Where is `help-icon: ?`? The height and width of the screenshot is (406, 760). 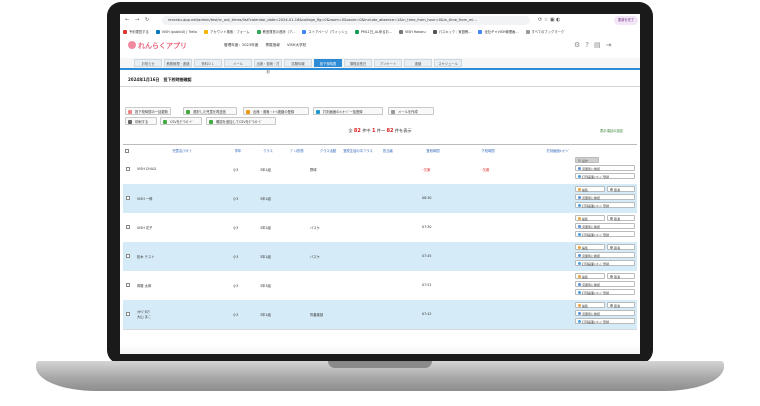 help-icon: ? is located at coordinates (589, 45).